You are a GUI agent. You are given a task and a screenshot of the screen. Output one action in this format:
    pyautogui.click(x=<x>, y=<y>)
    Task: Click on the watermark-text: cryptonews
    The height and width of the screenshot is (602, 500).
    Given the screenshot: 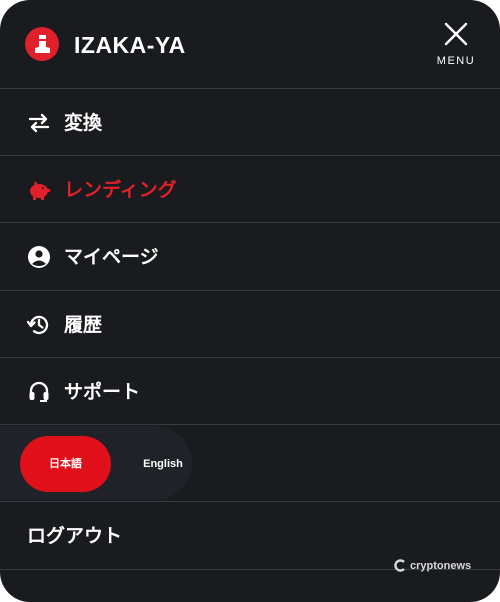 What is the action you would take?
    pyautogui.click(x=441, y=566)
    